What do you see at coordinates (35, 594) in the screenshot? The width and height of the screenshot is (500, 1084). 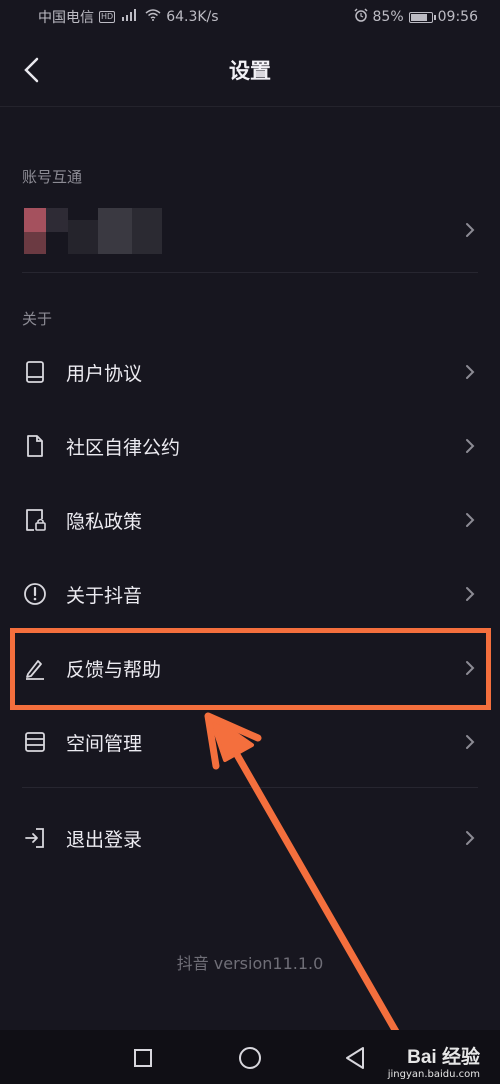 I see `info-circle-icon` at bounding box center [35, 594].